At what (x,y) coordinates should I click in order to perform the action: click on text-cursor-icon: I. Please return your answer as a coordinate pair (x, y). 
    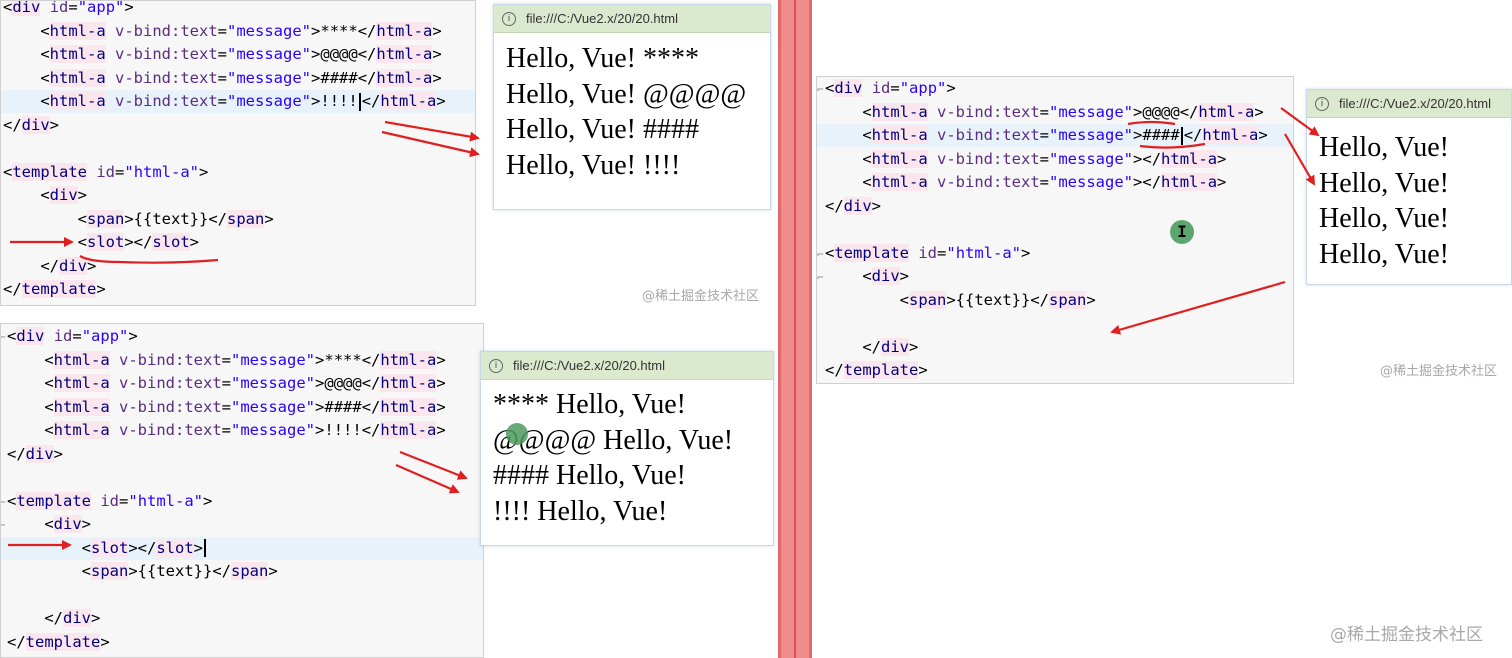
    Looking at the image, I should click on (1182, 232).